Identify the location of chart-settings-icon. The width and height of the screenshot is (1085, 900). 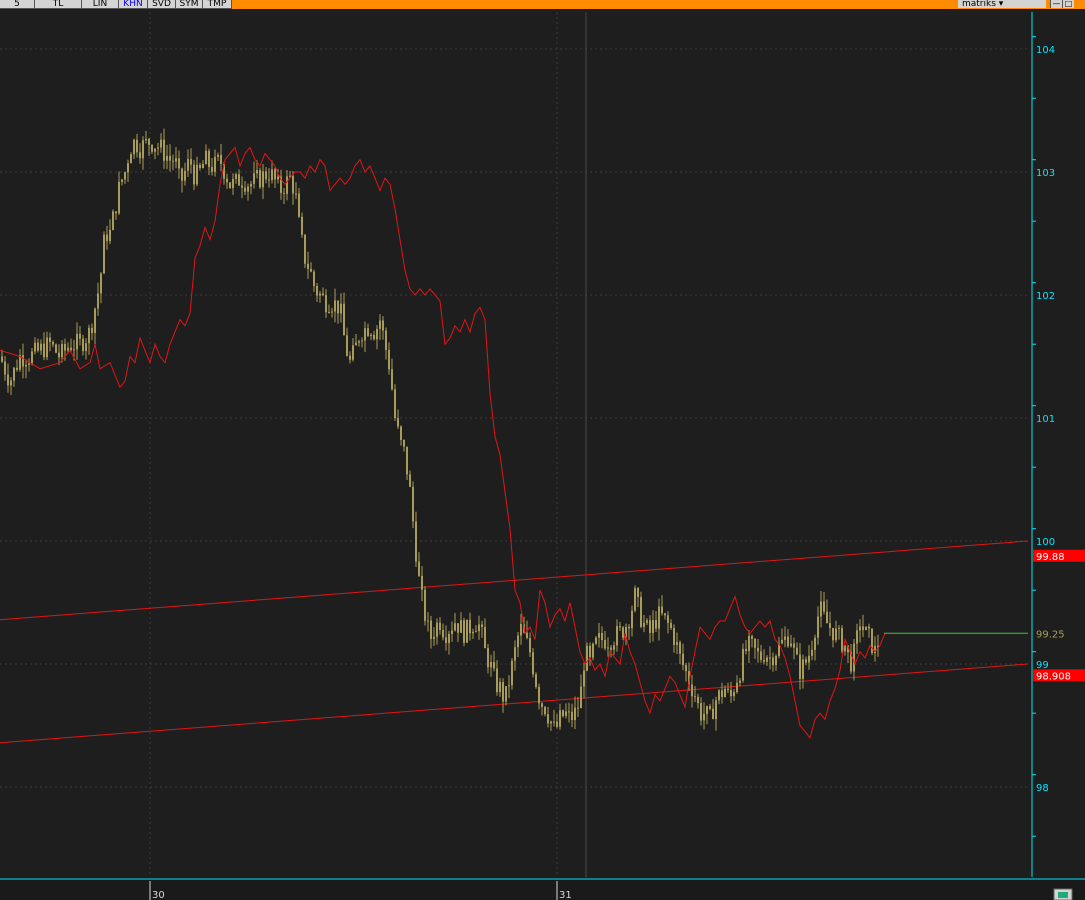
(1063, 894).